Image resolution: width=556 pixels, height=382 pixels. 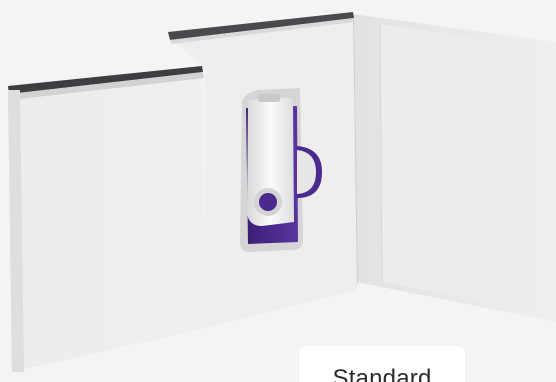 What do you see at coordinates (382, 373) in the screenshot?
I see `variant-label: Standard` at bounding box center [382, 373].